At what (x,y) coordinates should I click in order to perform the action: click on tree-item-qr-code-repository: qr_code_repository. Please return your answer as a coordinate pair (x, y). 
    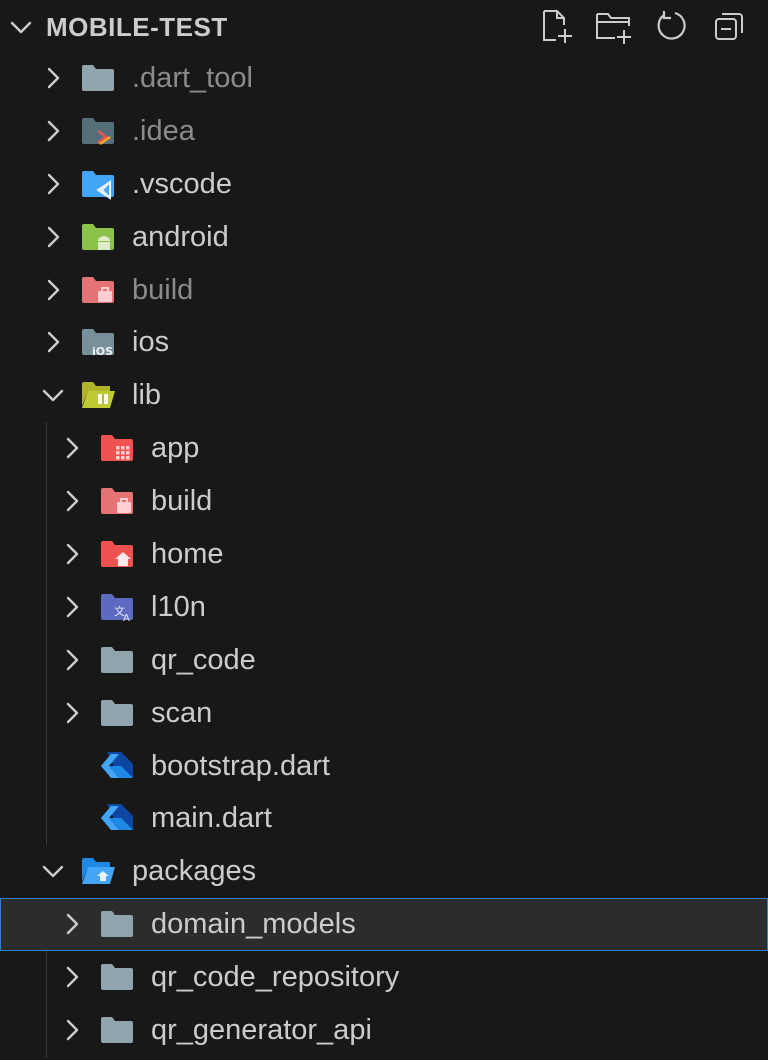
    Looking at the image, I should click on (384, 977).